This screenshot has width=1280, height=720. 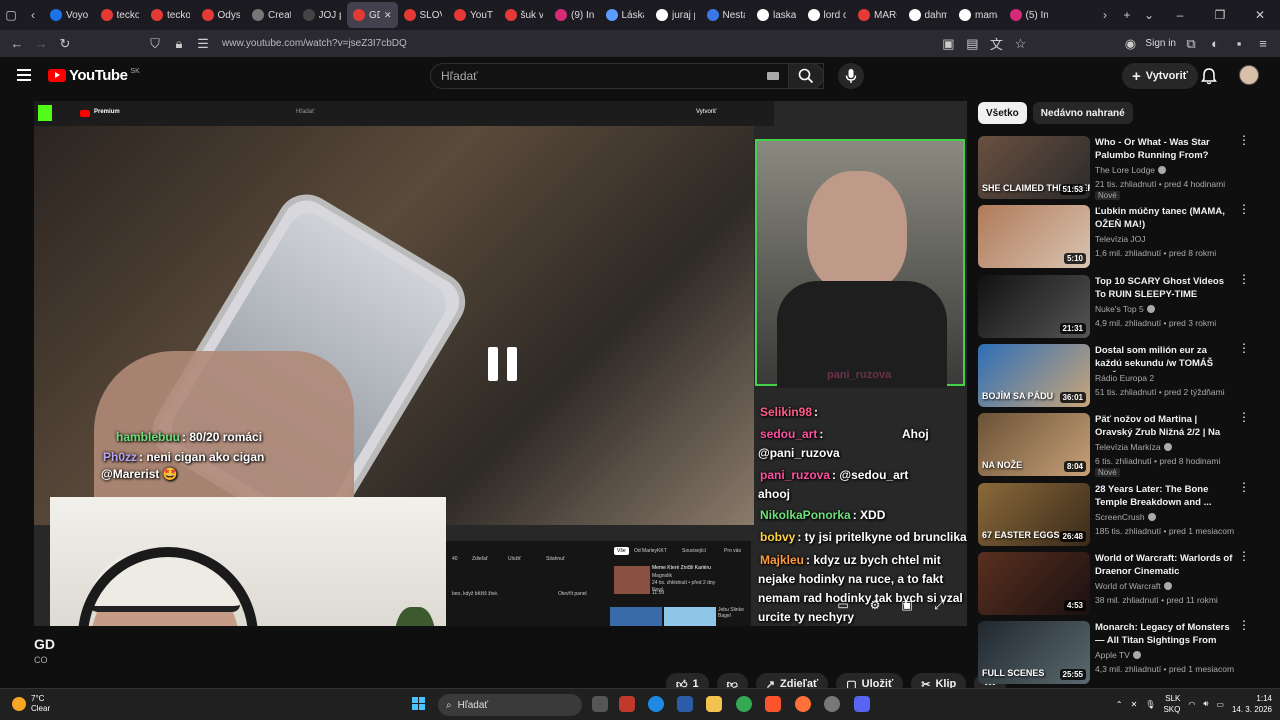 I want to click on taskbar-search: ⌕ Hľadať, so click(x=510, y=705).